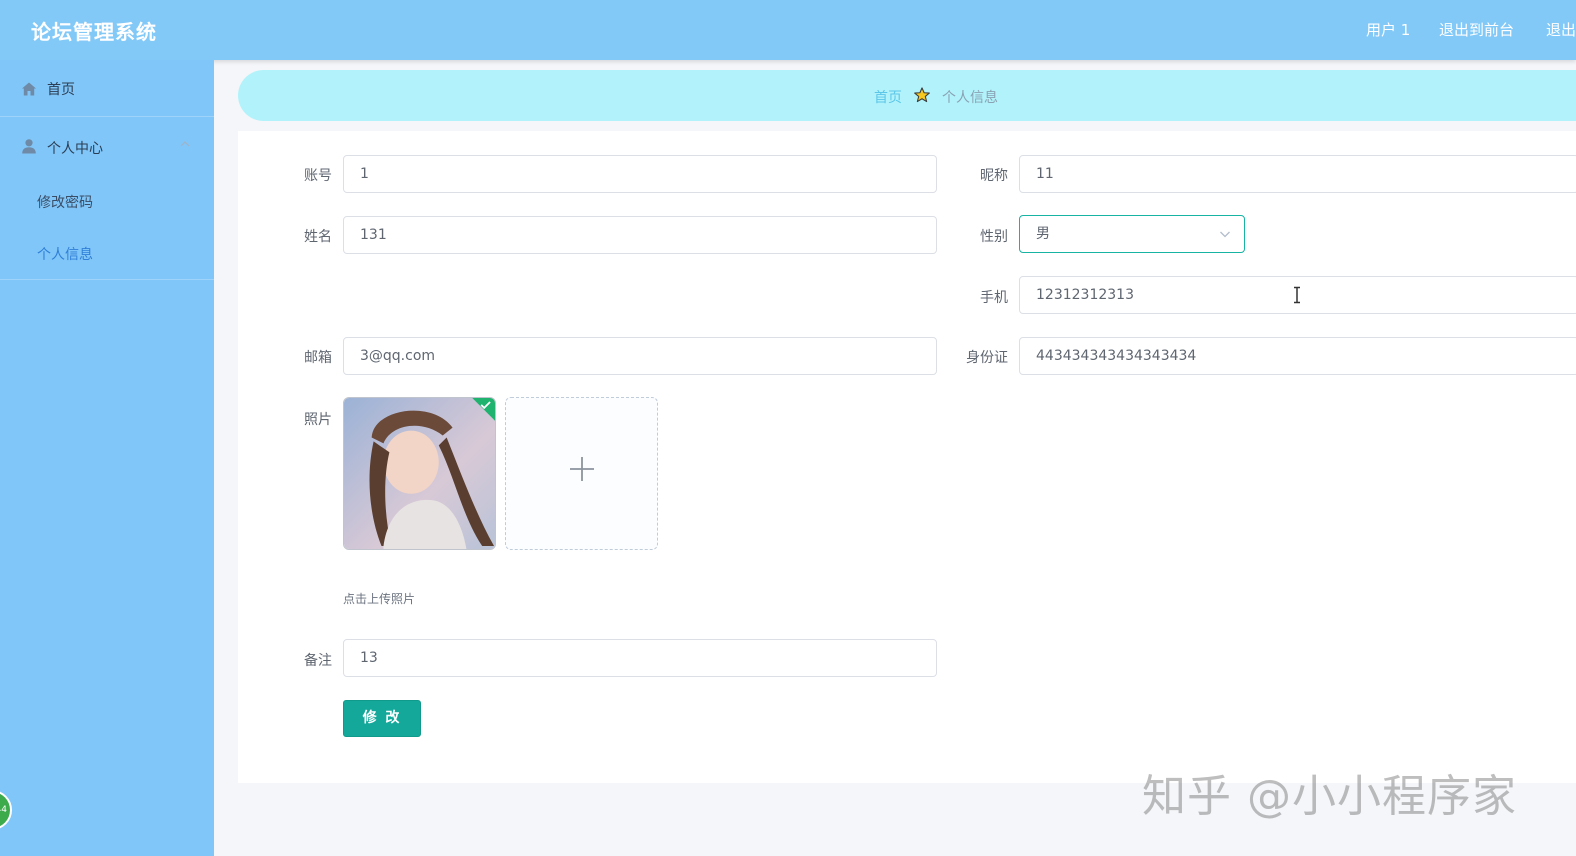 The width and height of the screenshot is (1576, 856). What do you see at coordinates (382, 718) in the screenshot?
I see `submit-button: 修 改` at bounding box center [382, 718].